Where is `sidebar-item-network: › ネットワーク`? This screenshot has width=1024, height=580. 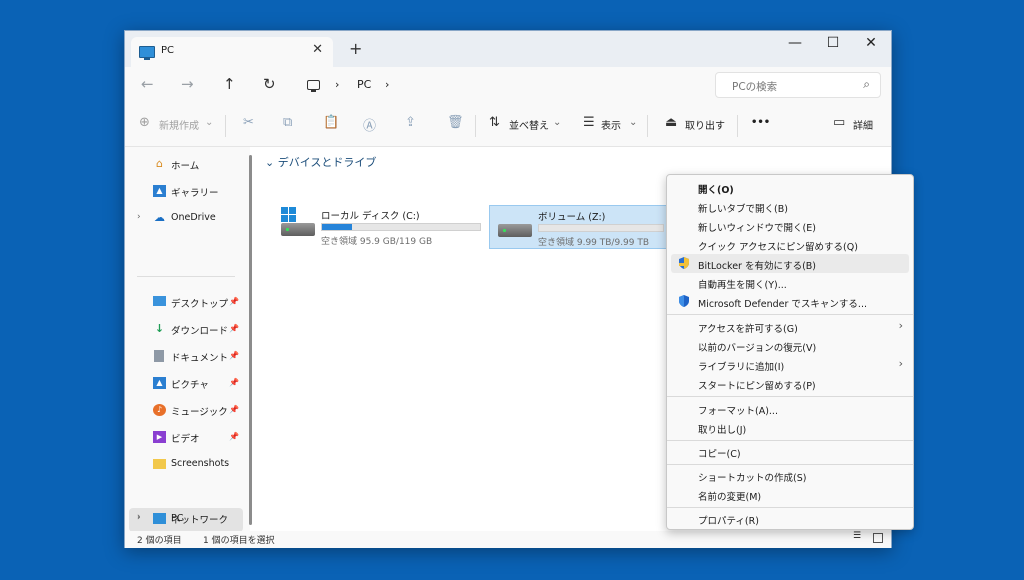 sidebar-item-network: › ネットワーク is located at coordinates (189, 519).